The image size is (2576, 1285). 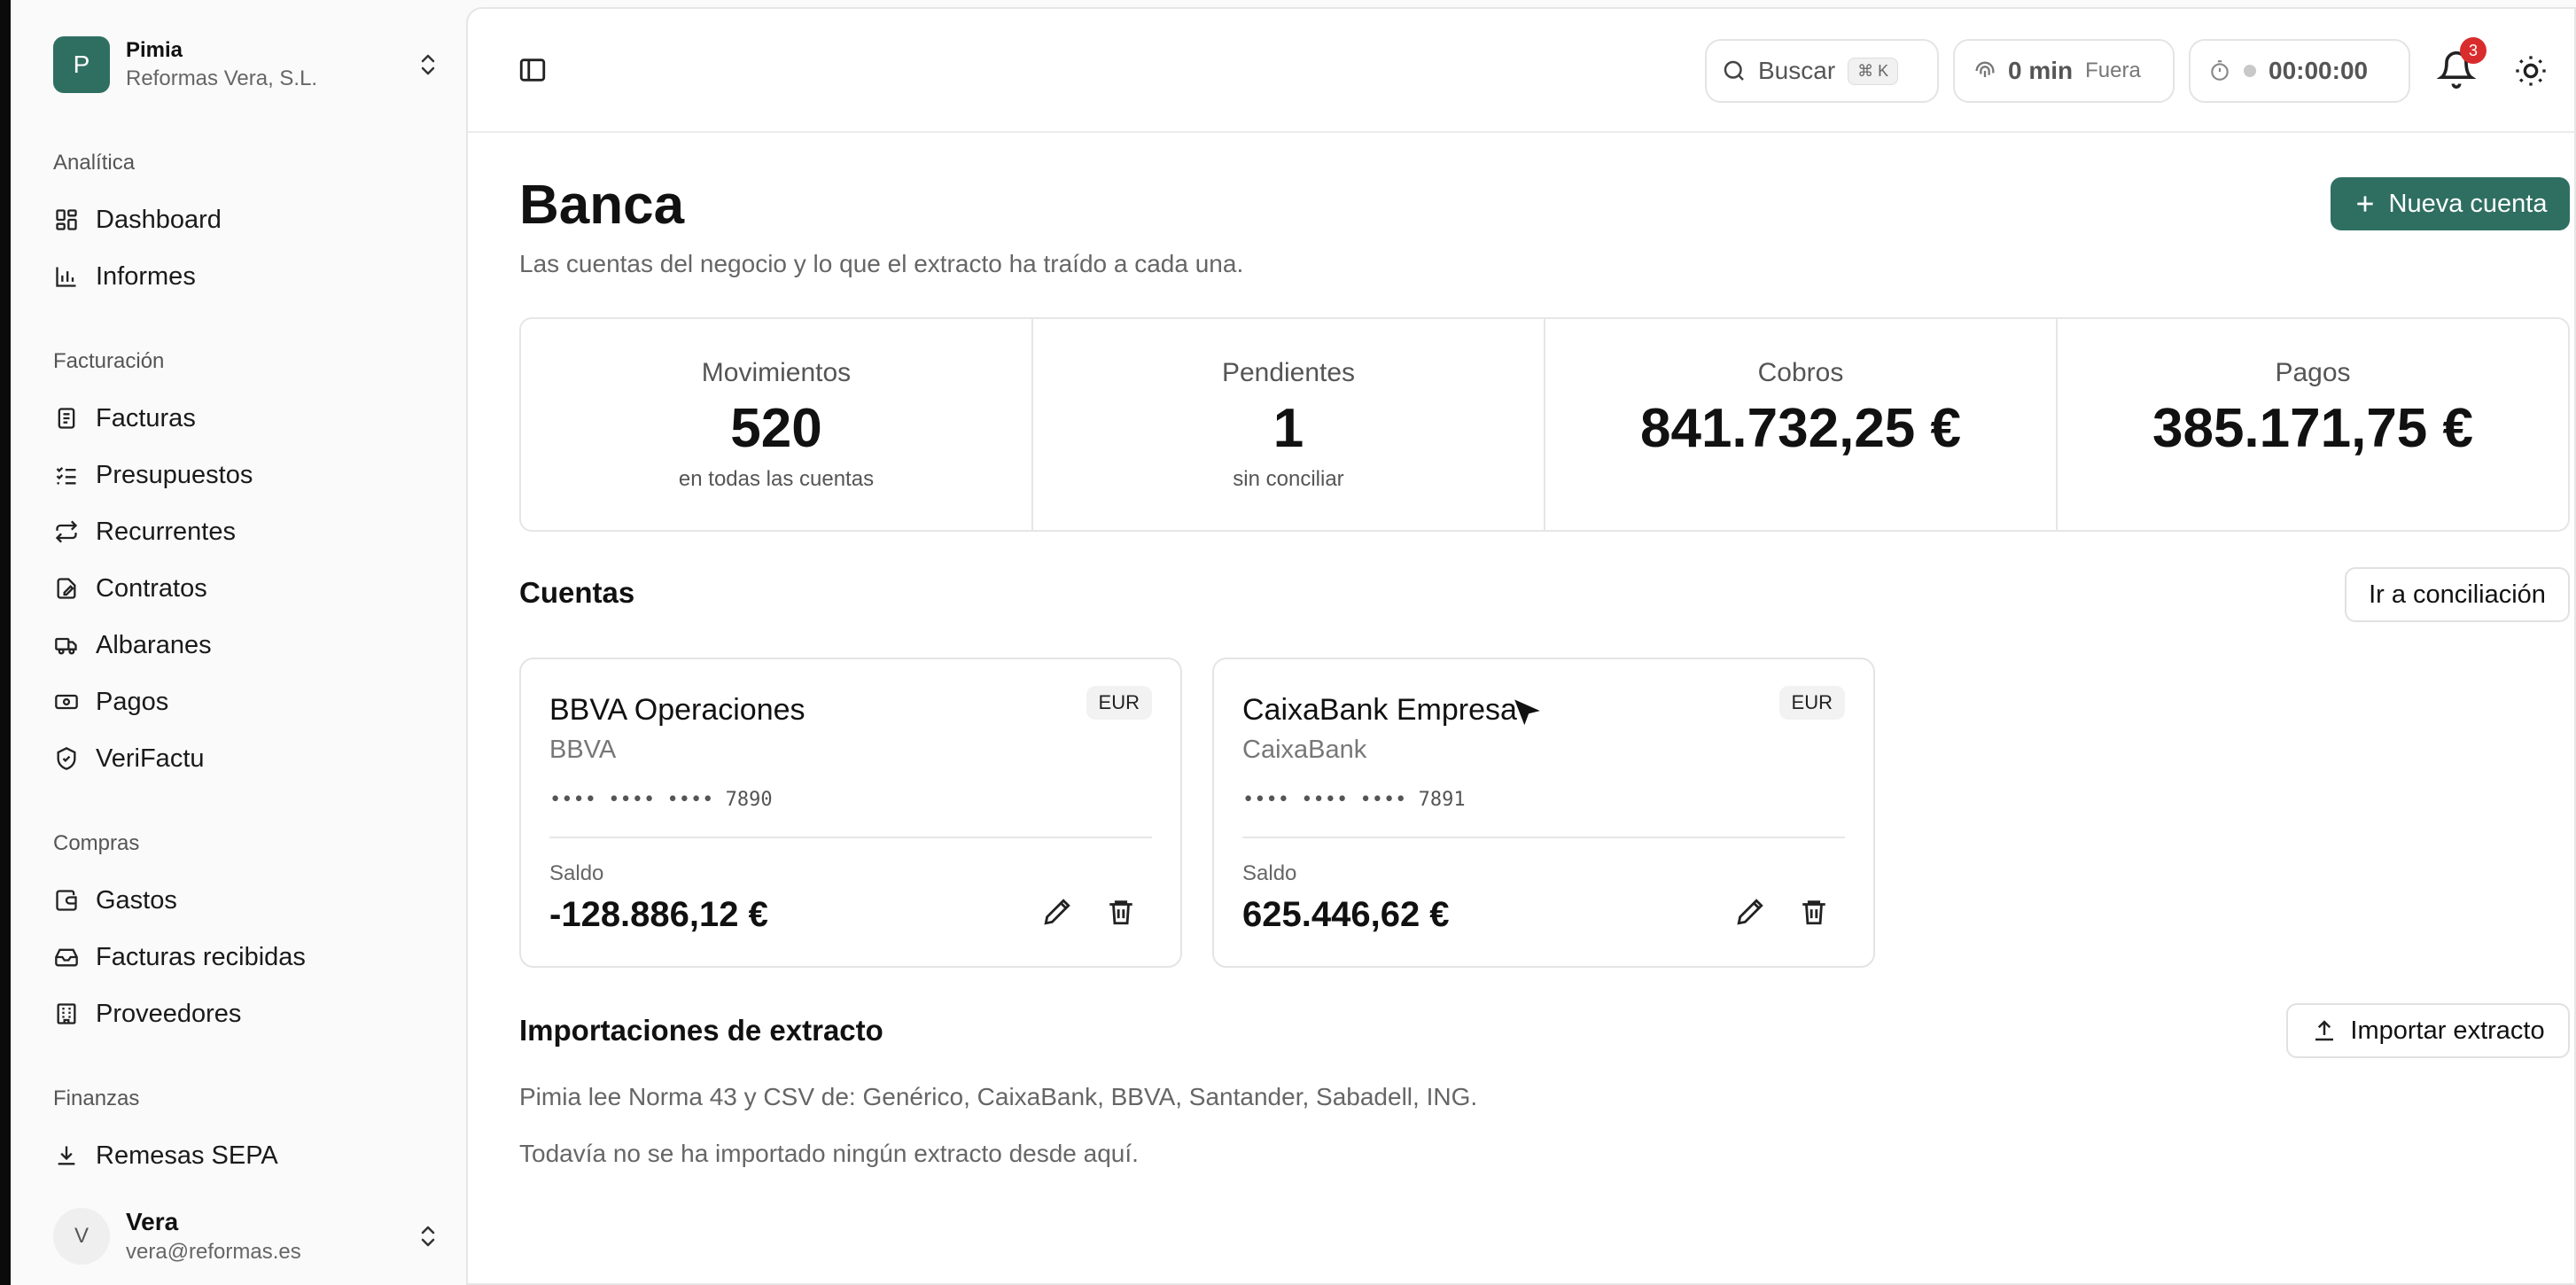 I want to click on reconcile-button: Ir a conciliación, so click(x=2457, y=594).